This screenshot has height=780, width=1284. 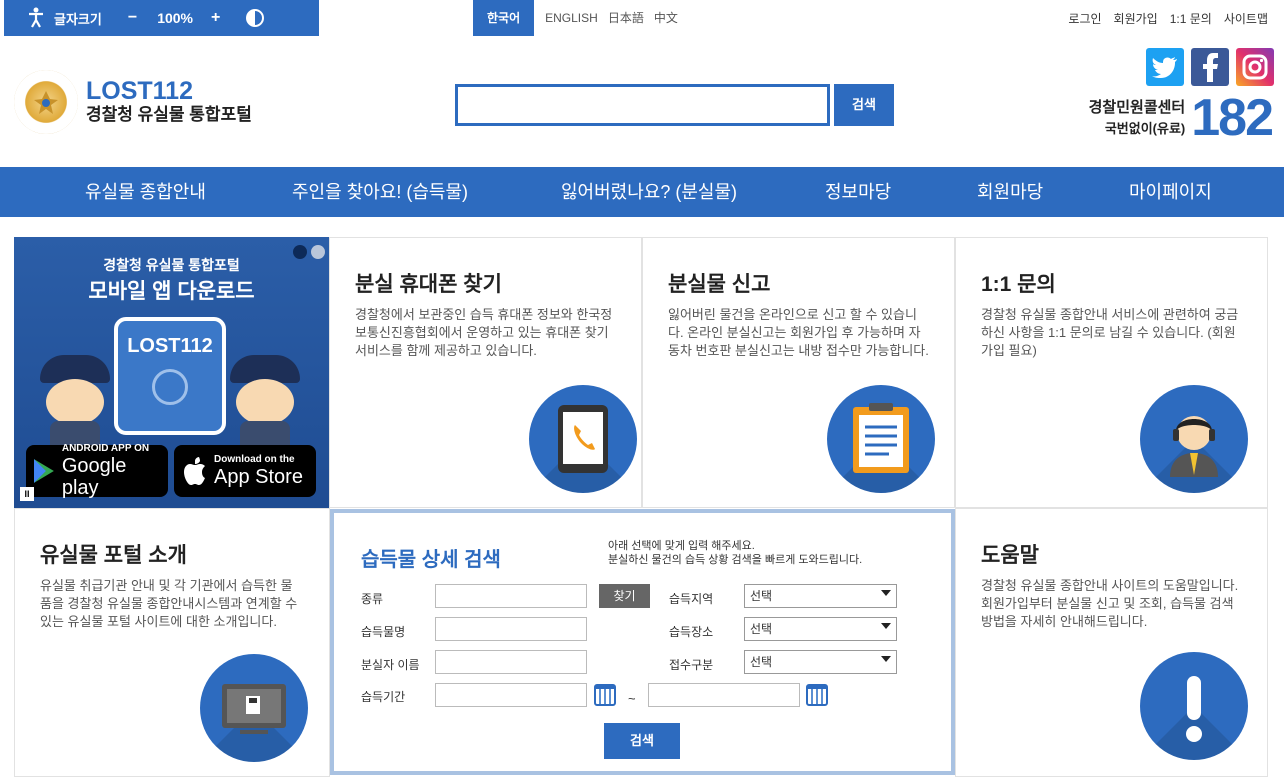 I want to click on card-help-title: 도움말, so click(x=1010, y=555).